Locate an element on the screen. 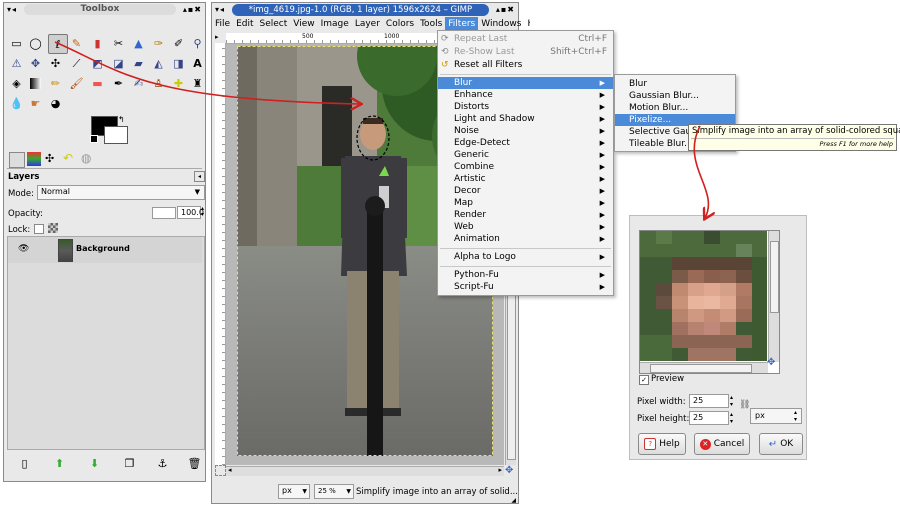 The height and width of the screenshot is (506, 900). bucket-fill-icon: ◈ is located at coordinates (16, 83).